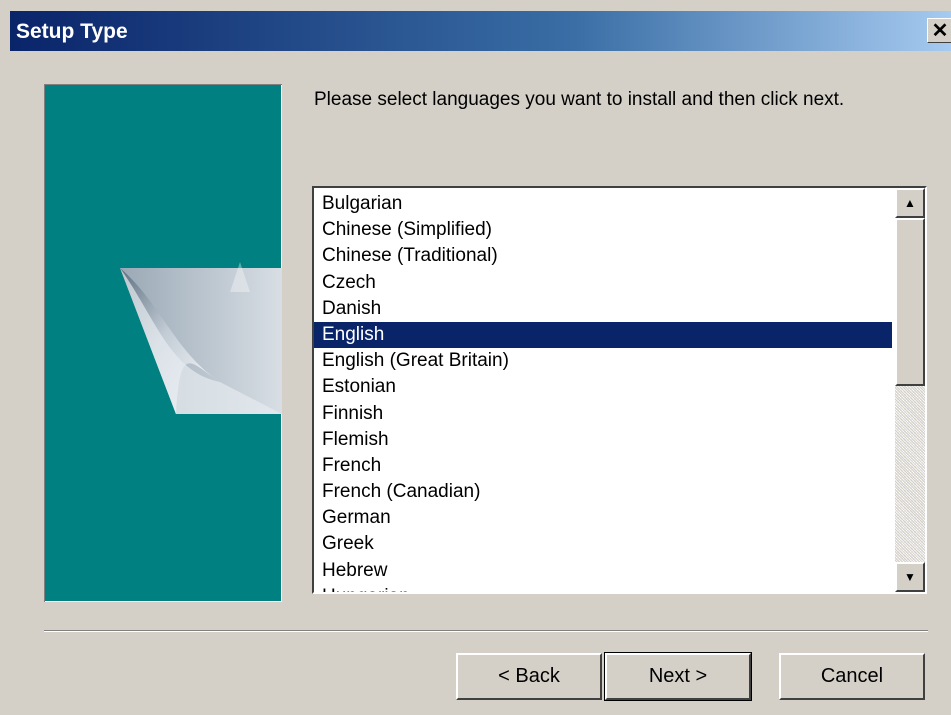  I want to click on scrollbar-thumb, so click(910, 302).